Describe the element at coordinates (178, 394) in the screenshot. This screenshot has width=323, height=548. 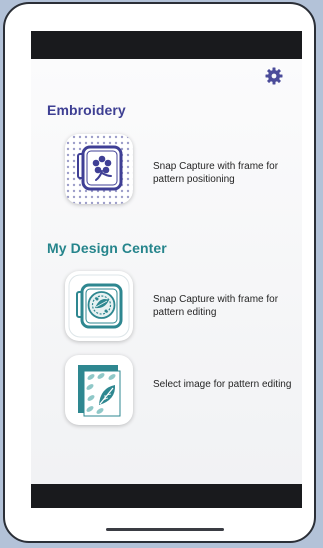
I see `select-image-option: Select image for pattern editing` at that location.